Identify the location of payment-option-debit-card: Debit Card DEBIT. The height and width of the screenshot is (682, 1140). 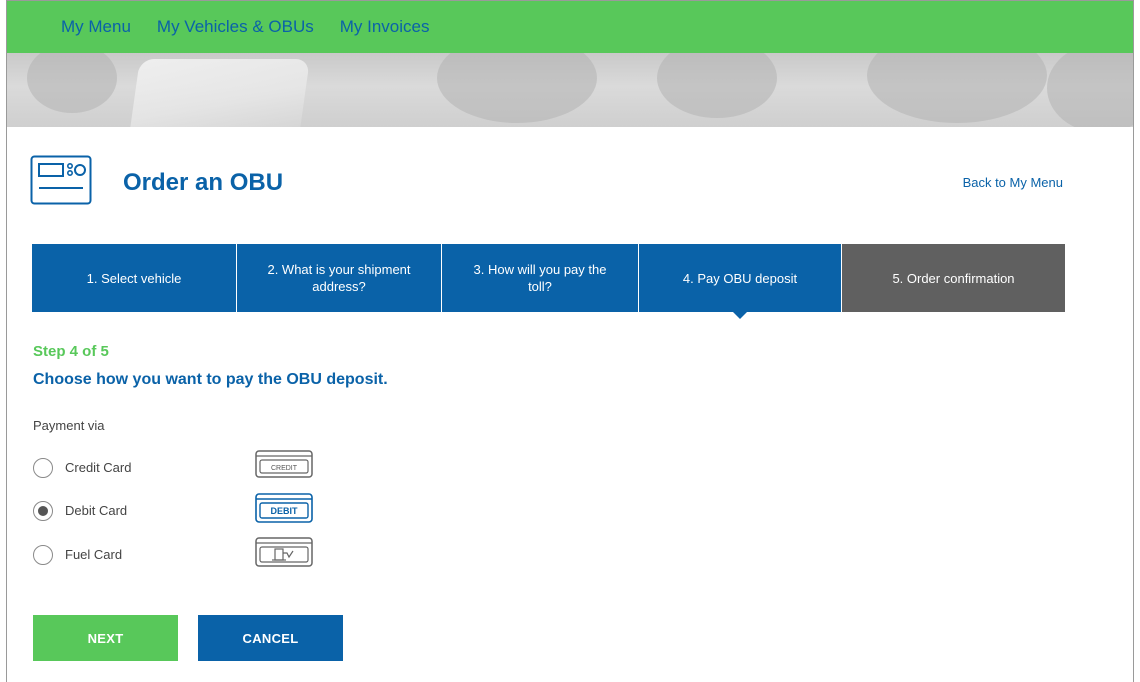
(183, 509).